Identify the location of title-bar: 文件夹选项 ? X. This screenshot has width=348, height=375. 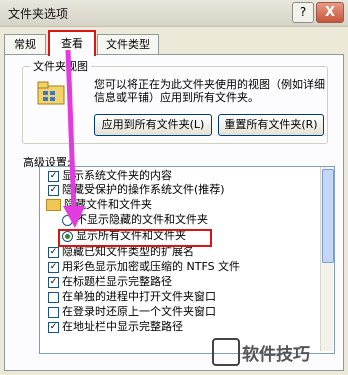
(174, 13).